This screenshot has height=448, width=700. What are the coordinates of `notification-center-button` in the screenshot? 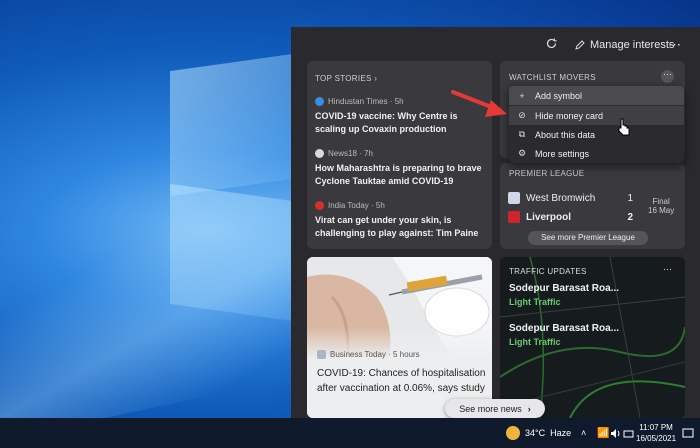 It's located at (688, 433).